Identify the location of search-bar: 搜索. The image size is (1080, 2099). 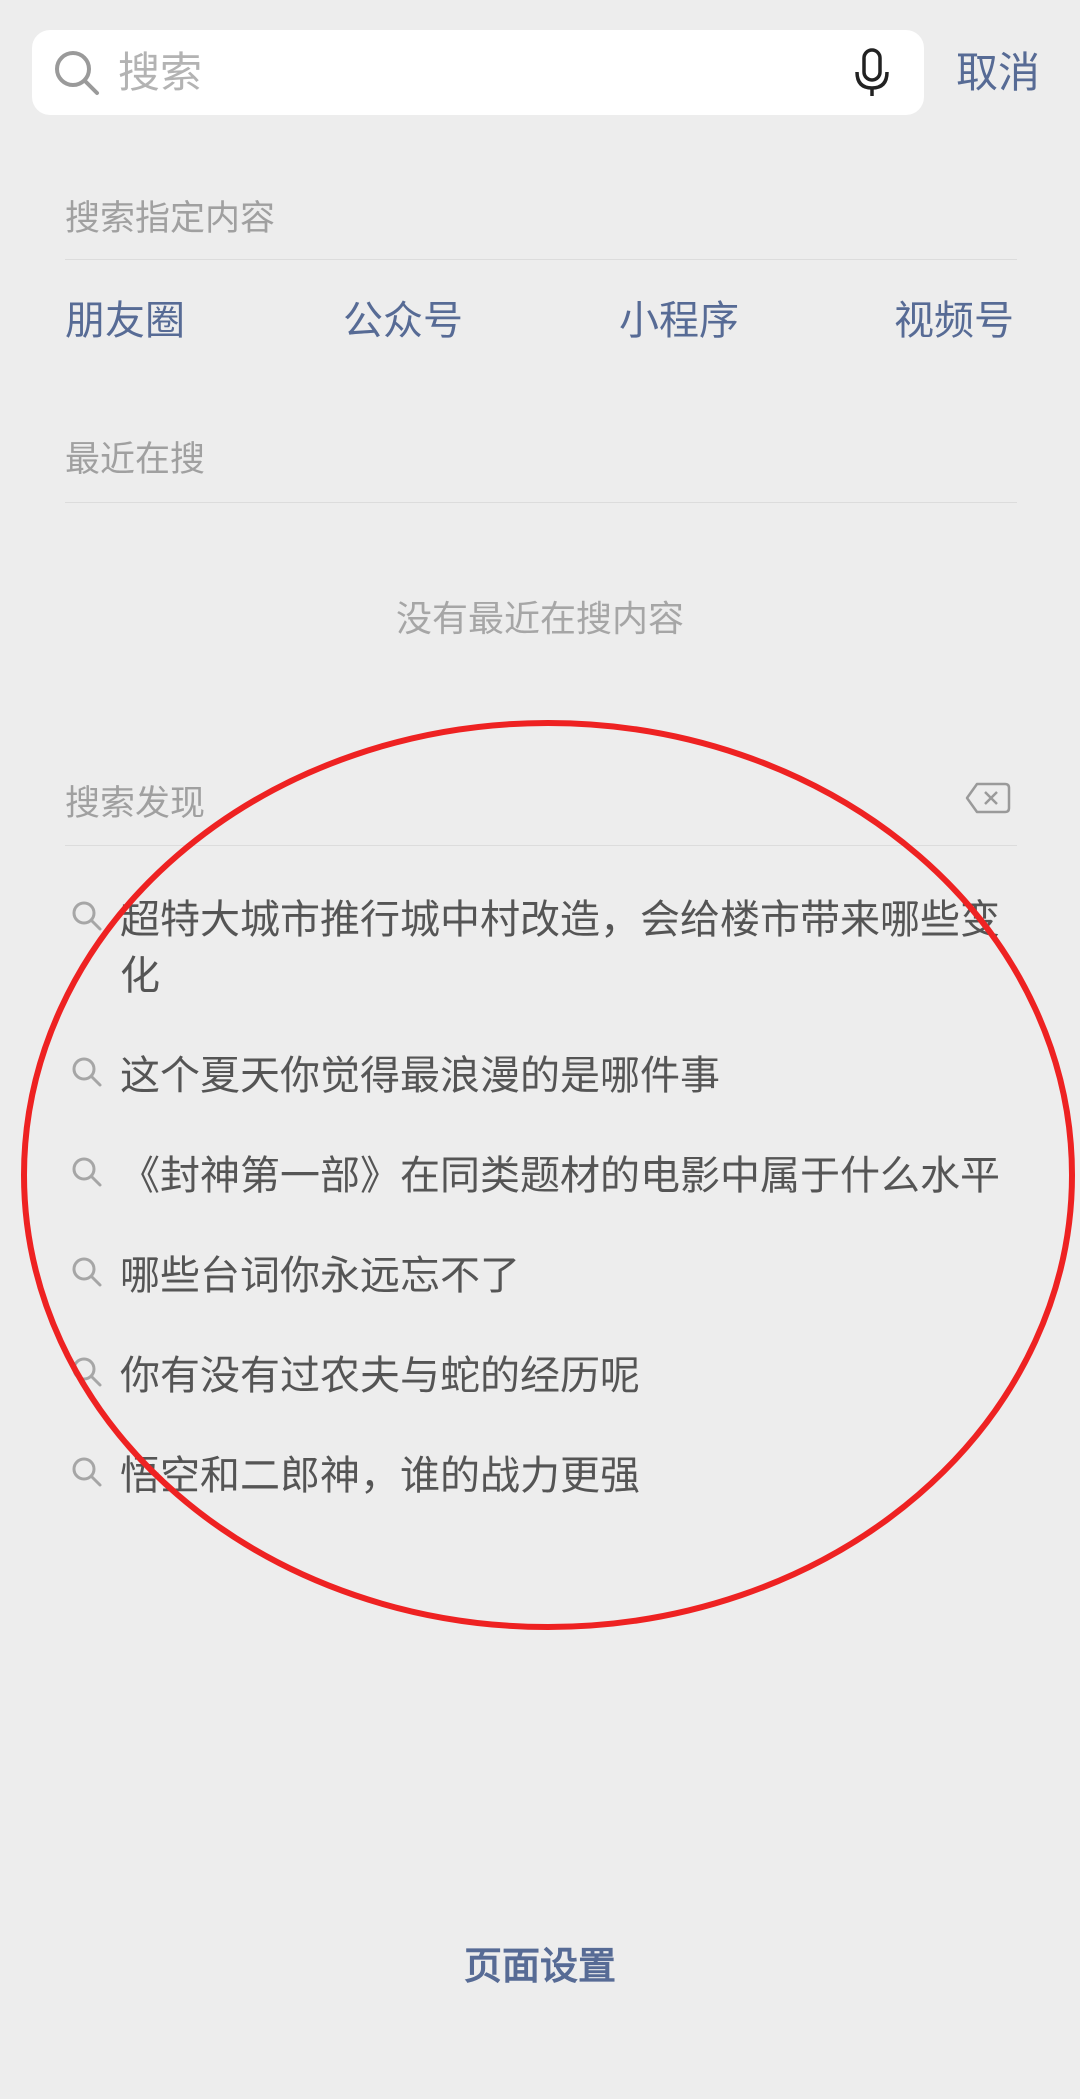
(478, 72).